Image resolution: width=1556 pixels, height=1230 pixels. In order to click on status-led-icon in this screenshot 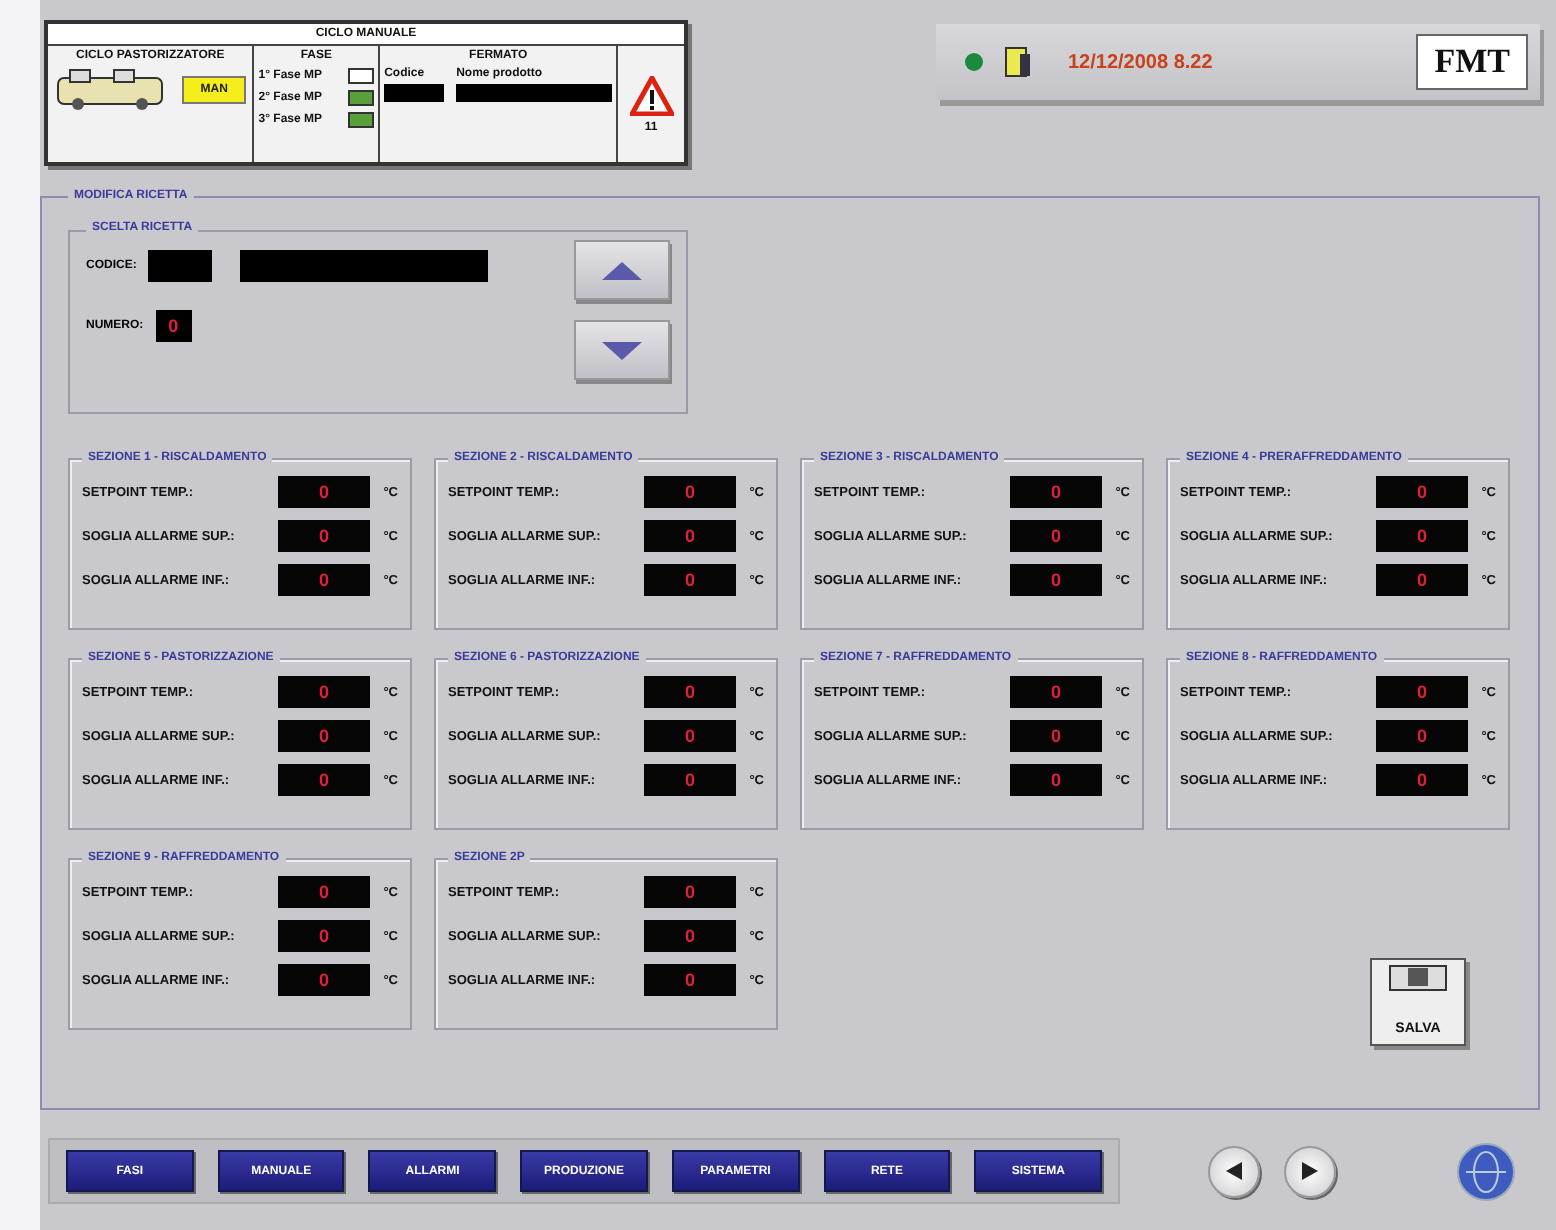, I will do `click(974, 62)`.